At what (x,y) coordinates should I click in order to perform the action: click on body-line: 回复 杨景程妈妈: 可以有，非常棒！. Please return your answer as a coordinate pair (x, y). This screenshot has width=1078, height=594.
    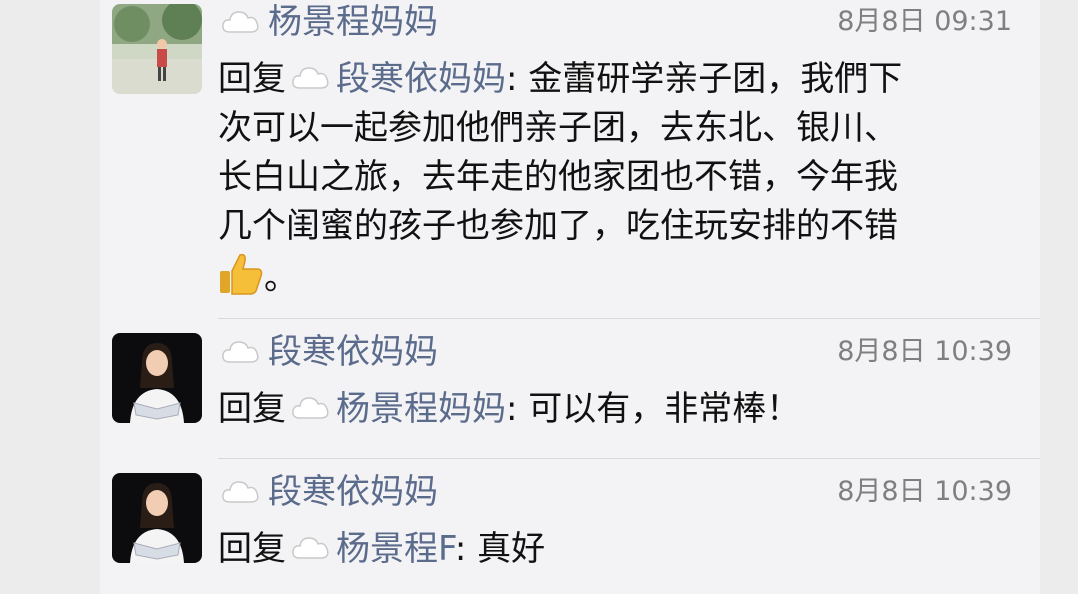
    Looking at the image, I should click on (618, 409).